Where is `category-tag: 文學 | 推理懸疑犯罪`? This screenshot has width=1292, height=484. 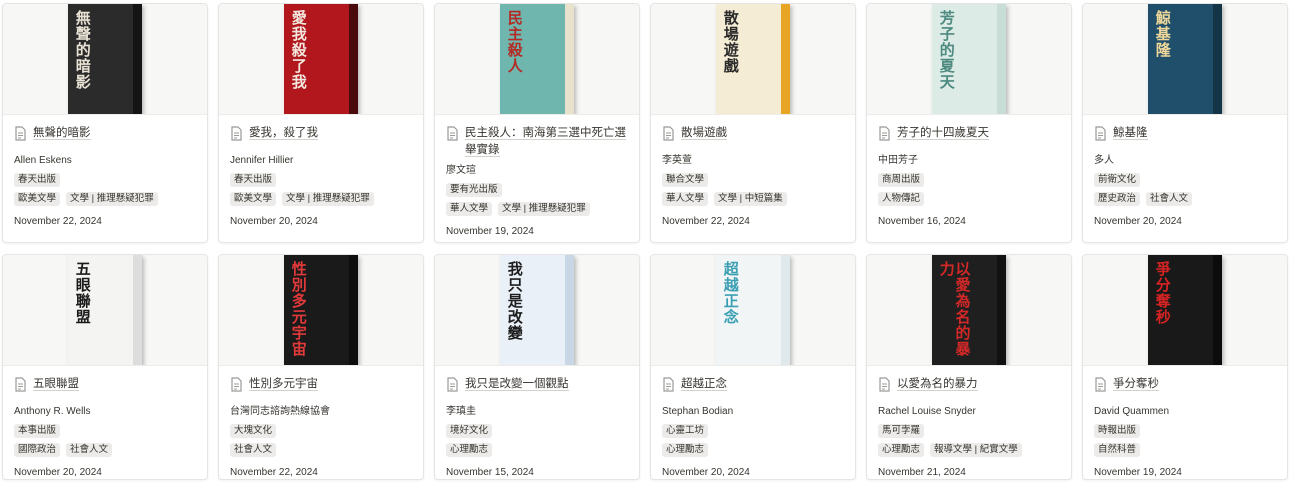
category-tag: 文學 | 推理懸疑犯罪 is located at coordinates (112, 199).